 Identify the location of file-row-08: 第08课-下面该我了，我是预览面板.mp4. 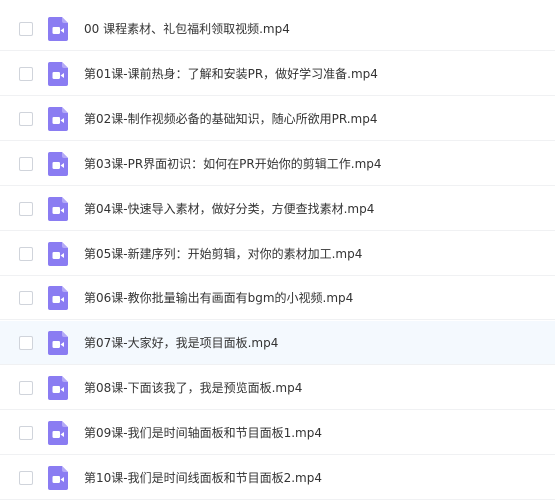
(277, 388).